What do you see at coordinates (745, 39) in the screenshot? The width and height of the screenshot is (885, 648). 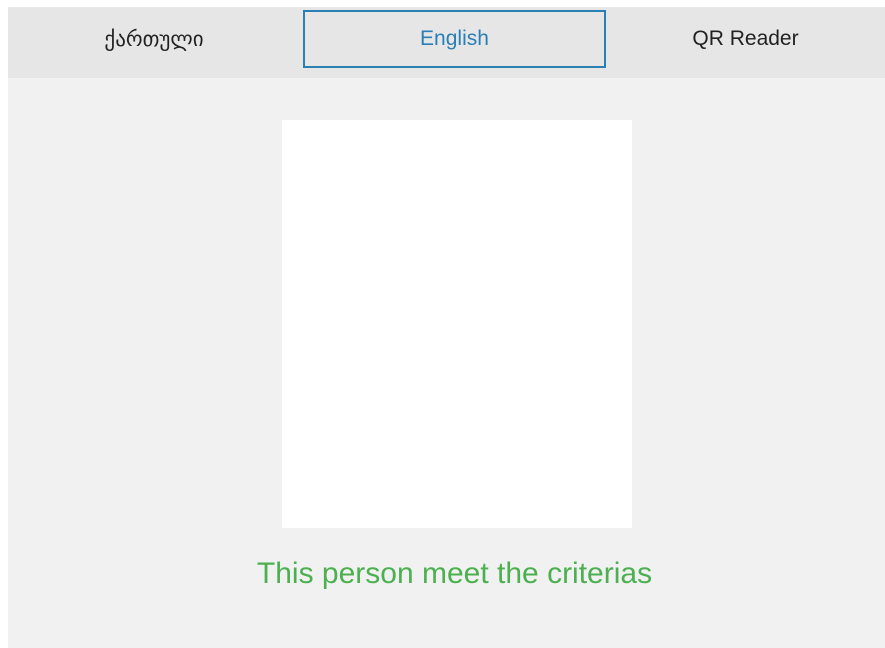 I see `tab-qr-reader: QR Reader` at bounding box center [745, 39].